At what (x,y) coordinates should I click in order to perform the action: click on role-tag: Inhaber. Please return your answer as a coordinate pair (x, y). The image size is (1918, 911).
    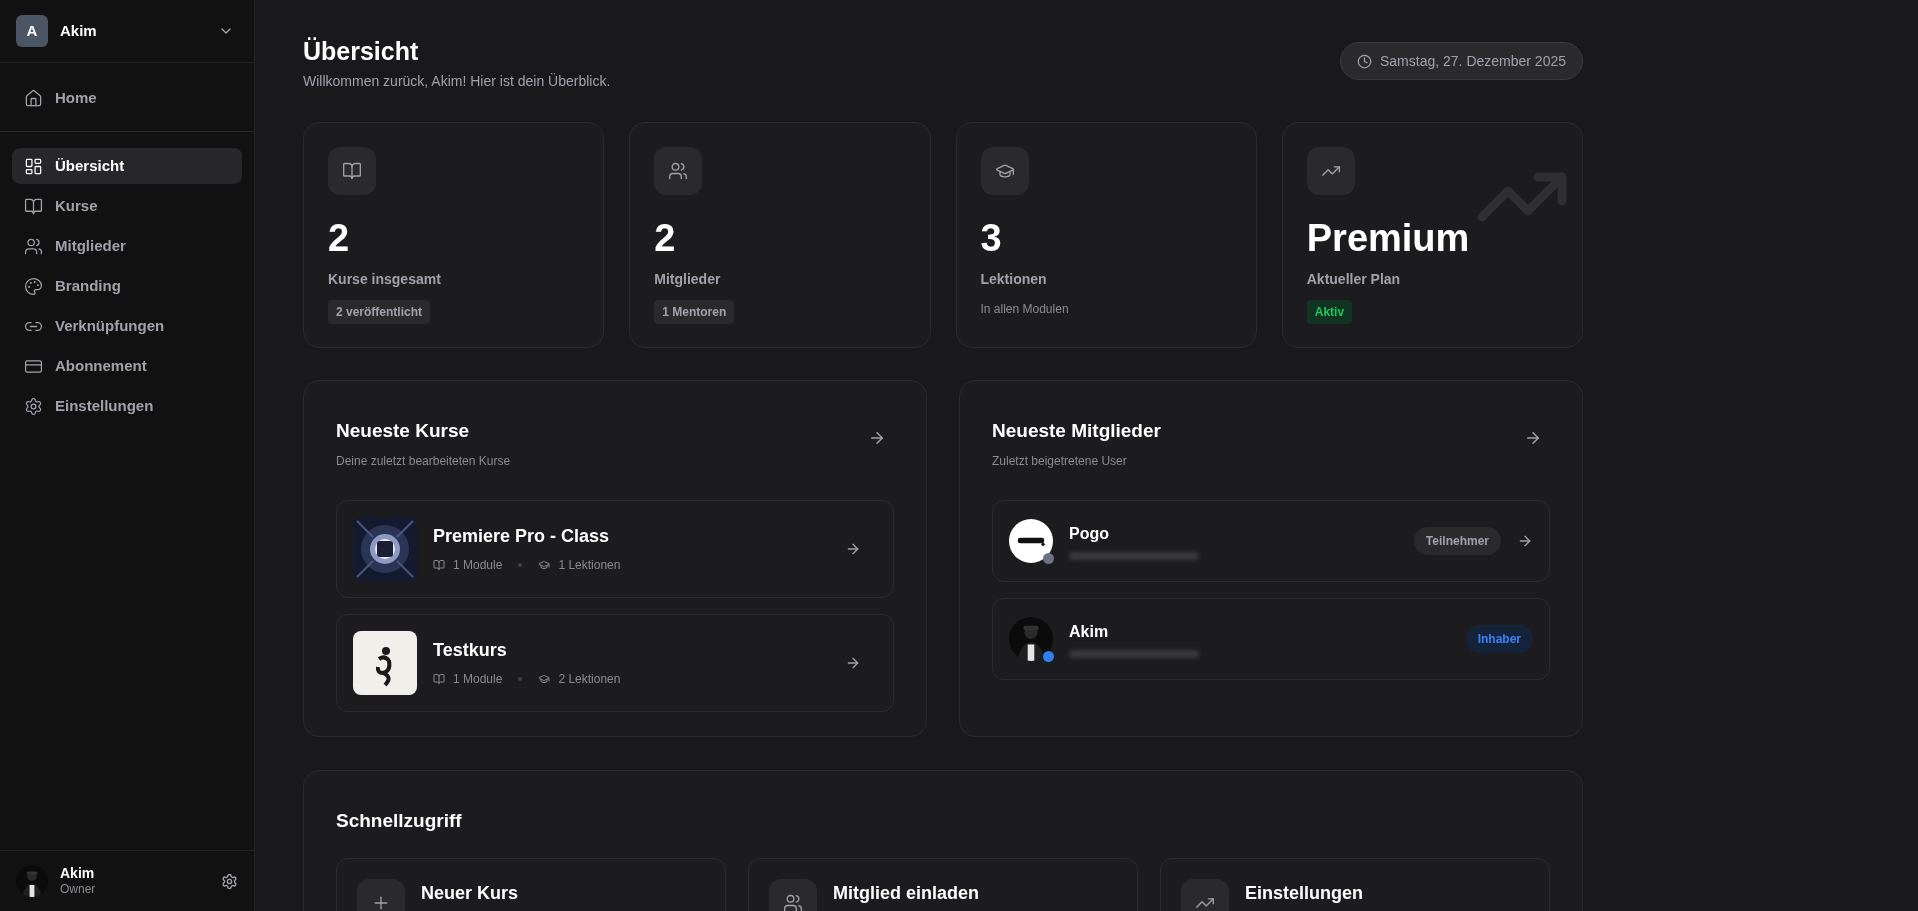
    Looking at the image, I should click on (1499, 638).